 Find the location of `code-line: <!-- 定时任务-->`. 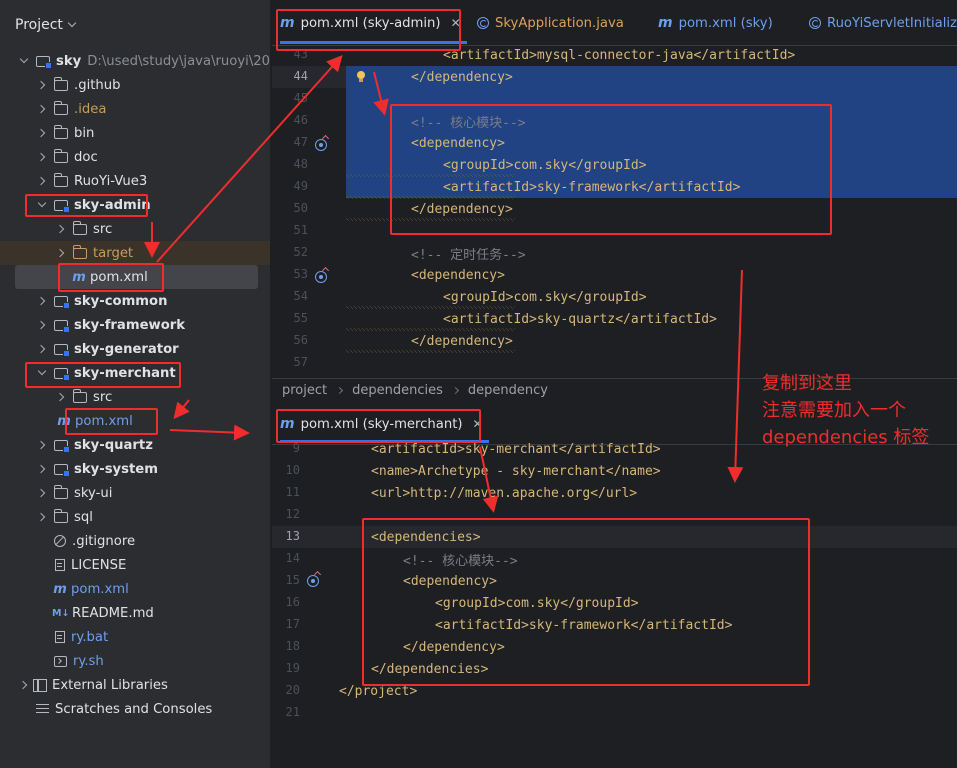

code-line: <!-- 定时任务--> is located at coordinates (468, 253).